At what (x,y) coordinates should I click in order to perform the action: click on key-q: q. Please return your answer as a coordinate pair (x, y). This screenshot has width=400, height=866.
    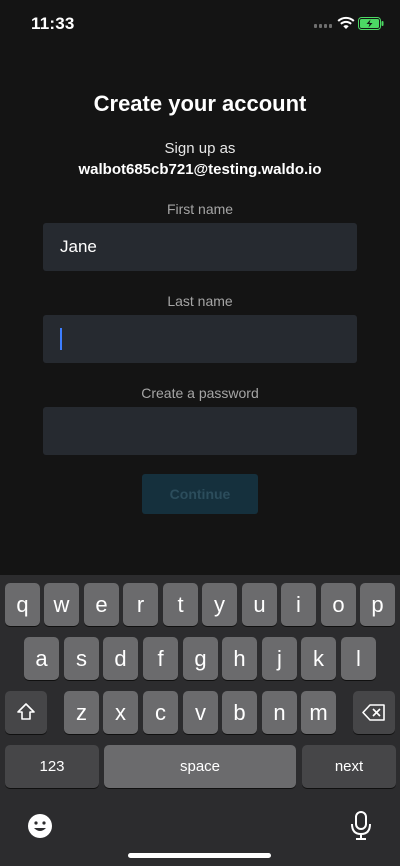
    Looking at the image, I should click on (22, 604).